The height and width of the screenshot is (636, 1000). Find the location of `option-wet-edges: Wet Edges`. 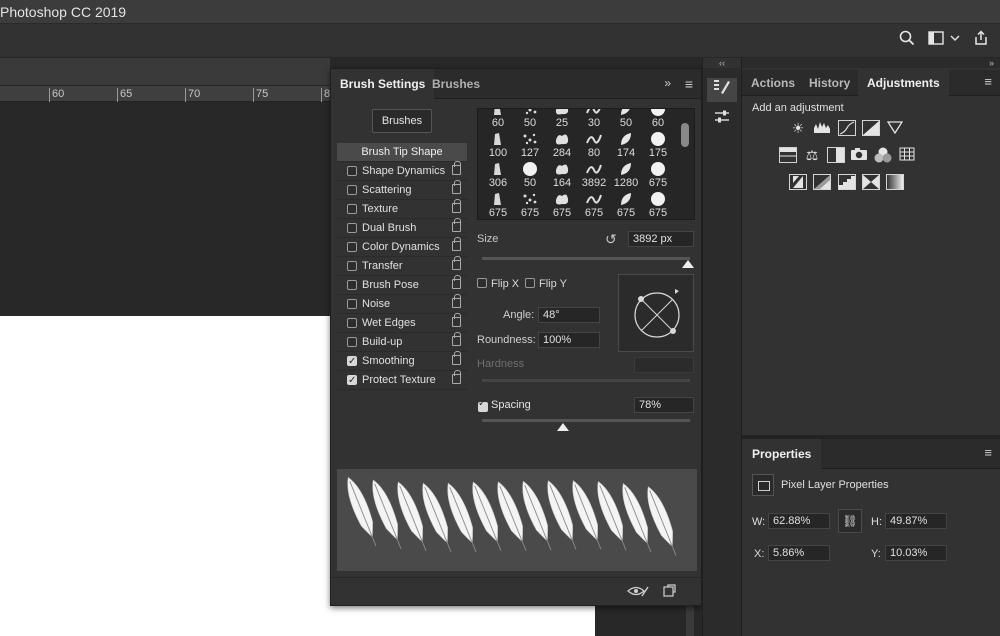

option-wet-edges: Wet Edges is located at coordinates (402, 323).